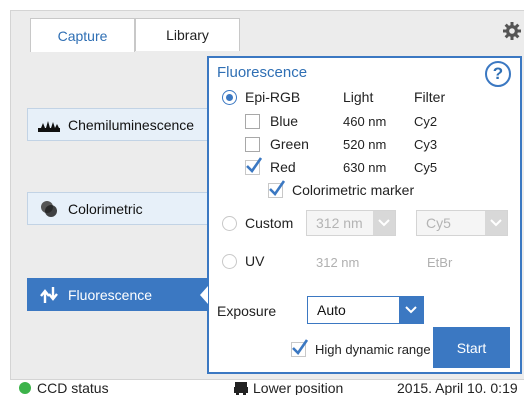 The image size is (524, 395). Describe the element at coordinates (426, 121) in the screenshot. I see `channel-filter-blue: Cy2` at that location.